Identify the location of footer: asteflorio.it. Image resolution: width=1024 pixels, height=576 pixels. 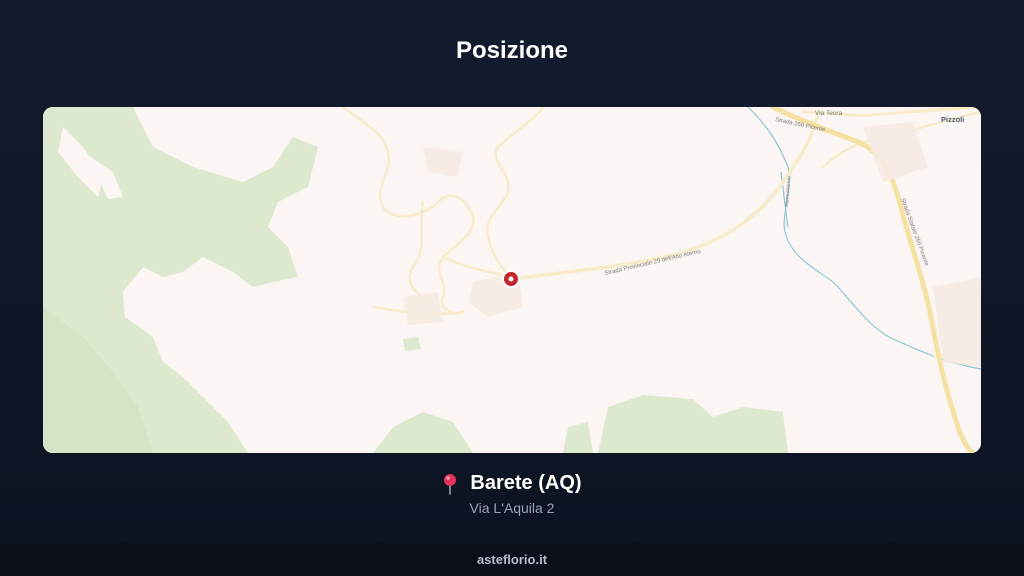
(512, 559).